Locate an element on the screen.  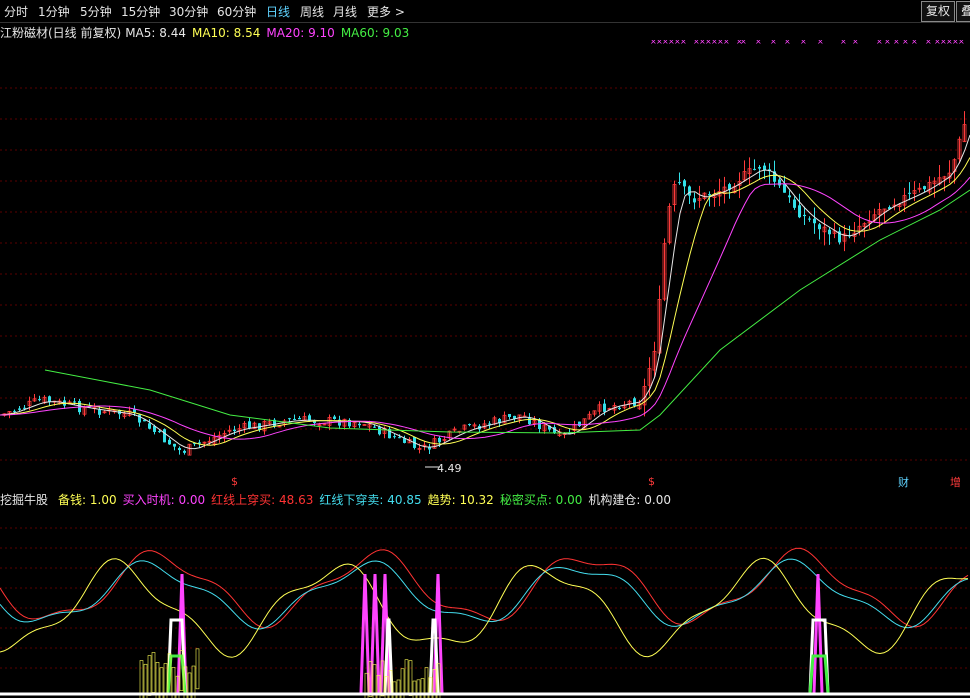
period-tab-daily: 日线 is located at coordinates (278, 11).